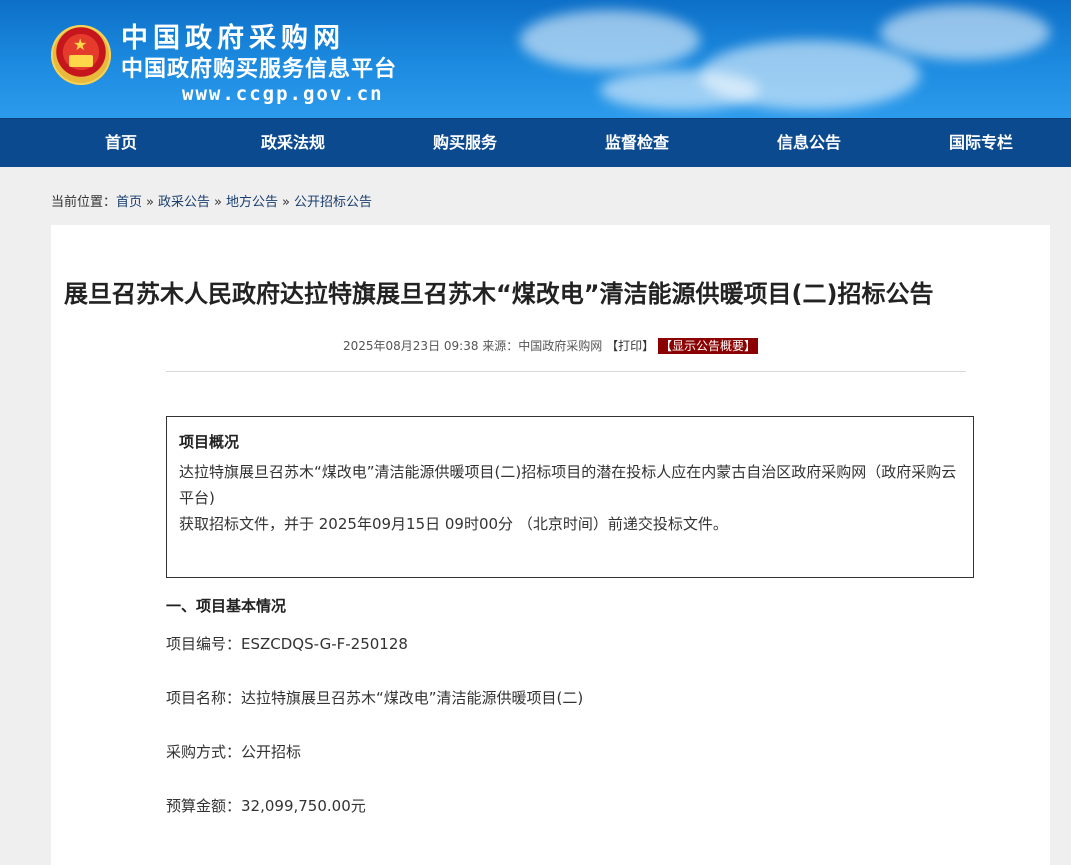 Image resolution: width=1071 pixels, height=865 pixels. Describe the element at coordinates (266, 806) in the screenshot. I see `budget-amount: 预算金额：32,099,750.00元` at that location.